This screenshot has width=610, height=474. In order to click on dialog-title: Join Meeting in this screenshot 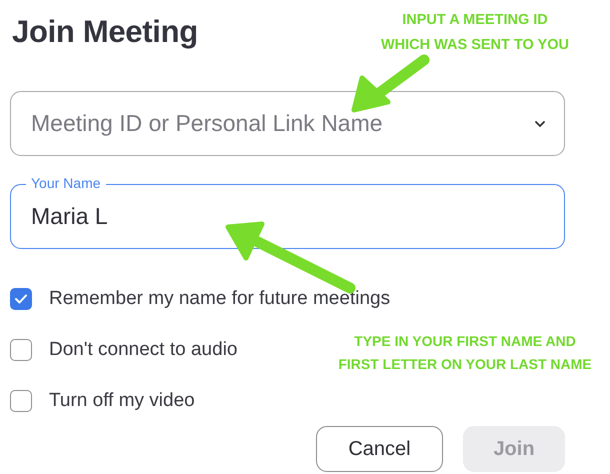, I will do `click(105, 32)`.